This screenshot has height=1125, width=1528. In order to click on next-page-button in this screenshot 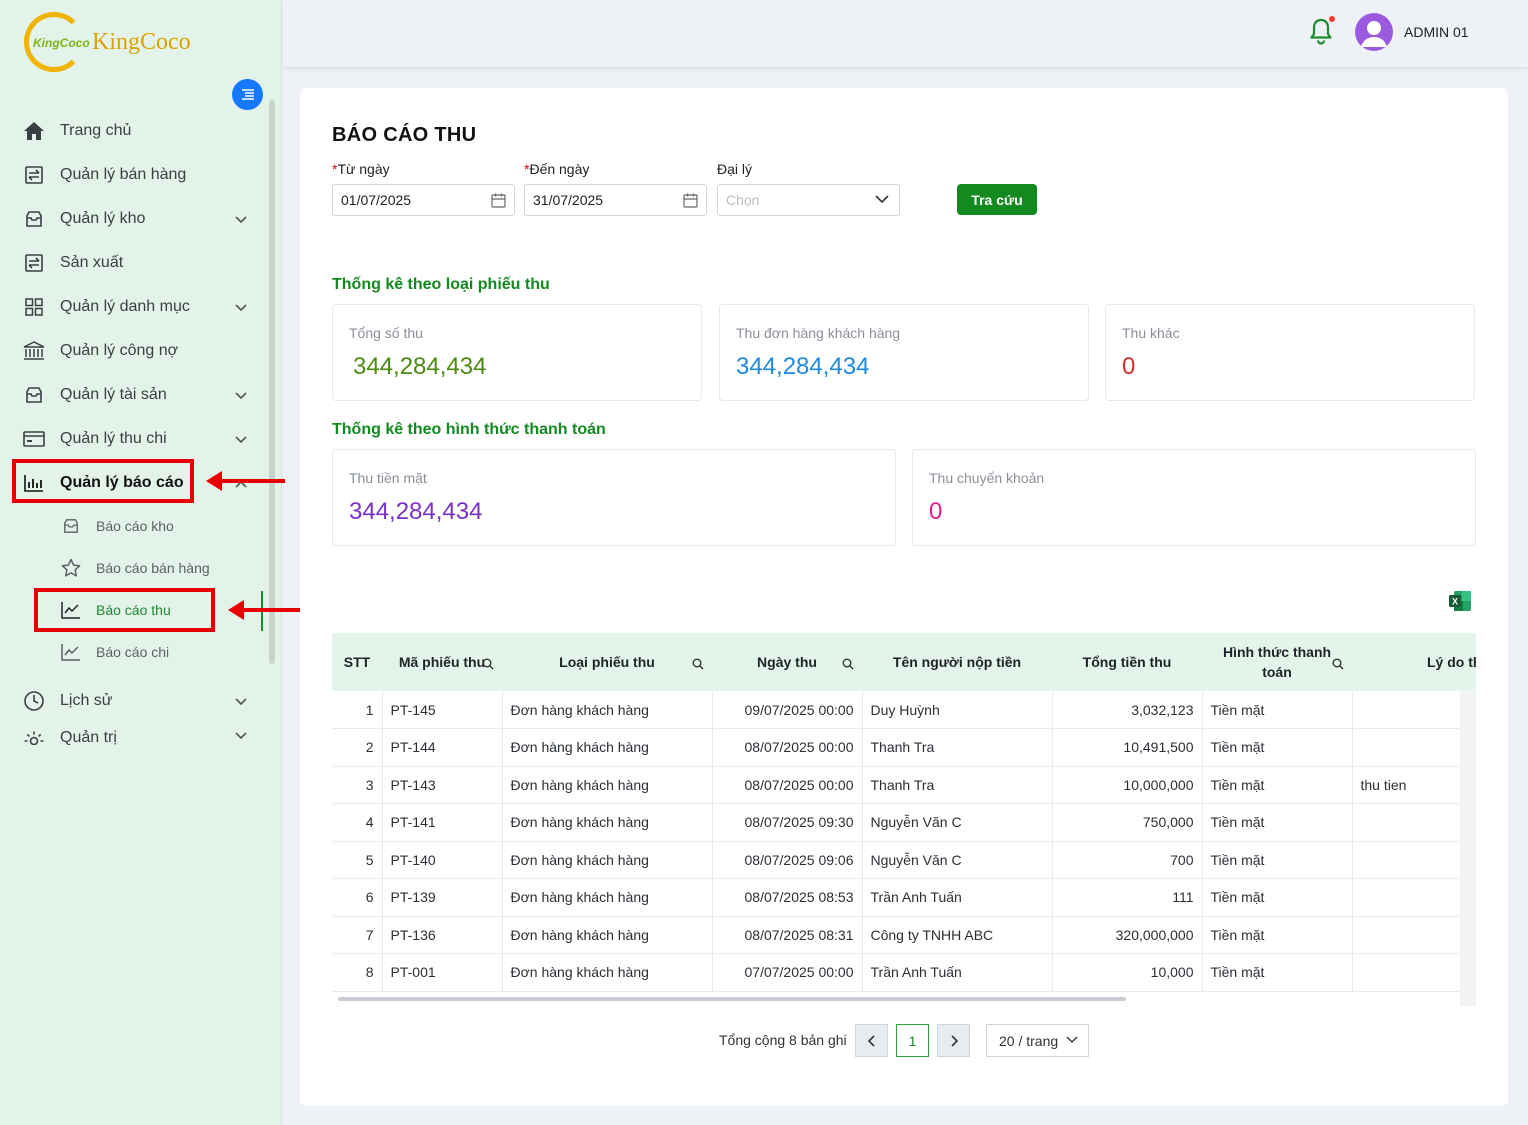, I will do `click(953, 1040)`.